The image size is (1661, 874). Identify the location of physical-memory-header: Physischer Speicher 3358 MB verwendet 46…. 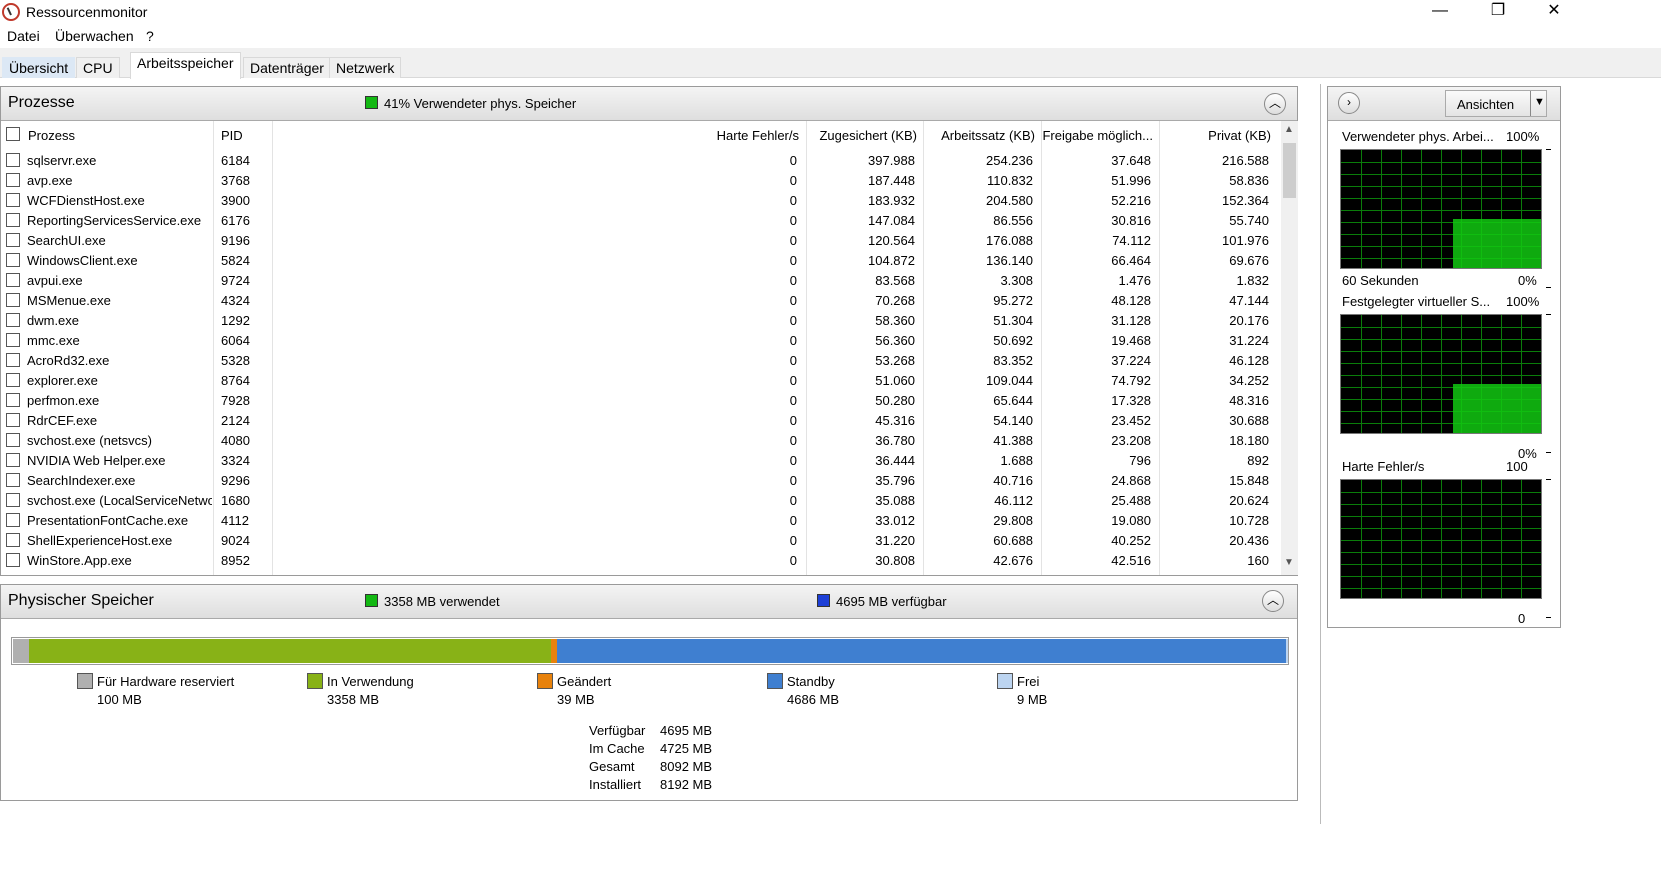
(649, 602).